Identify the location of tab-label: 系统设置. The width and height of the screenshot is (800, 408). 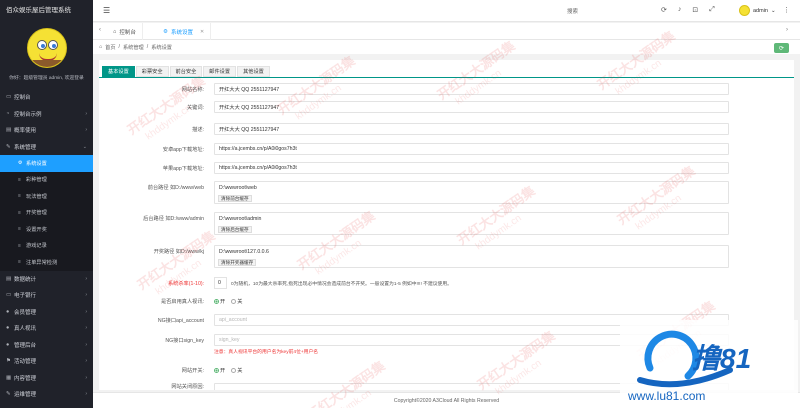
(181, 32).